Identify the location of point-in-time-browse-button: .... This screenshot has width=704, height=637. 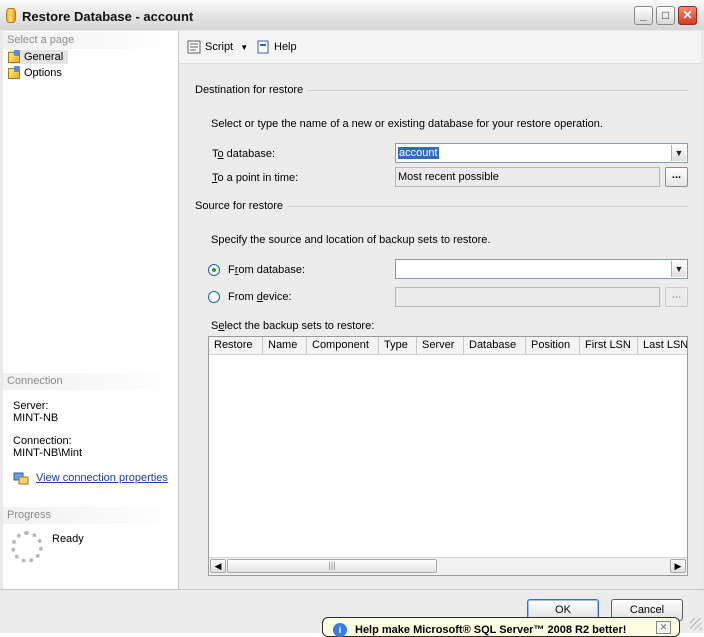
(676, 177).